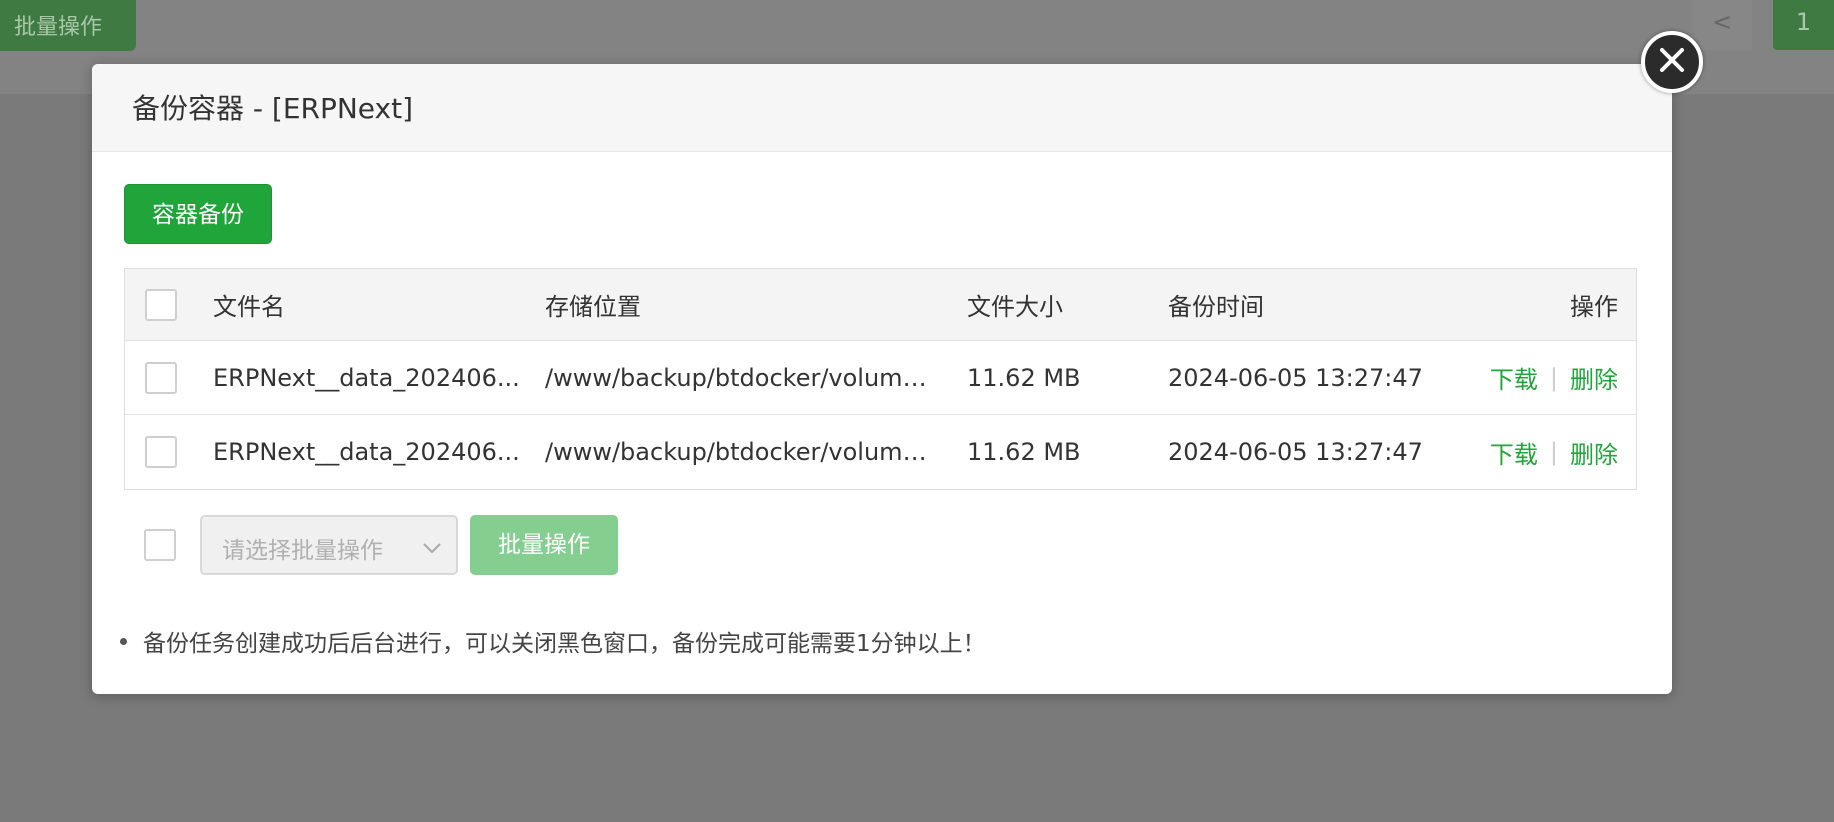 The image size is (1834, 822). What do you see at coordinates (68, 25) in the screenshot?
I see `background-batch-button: 批量操作` at bounding box center [68, 25].